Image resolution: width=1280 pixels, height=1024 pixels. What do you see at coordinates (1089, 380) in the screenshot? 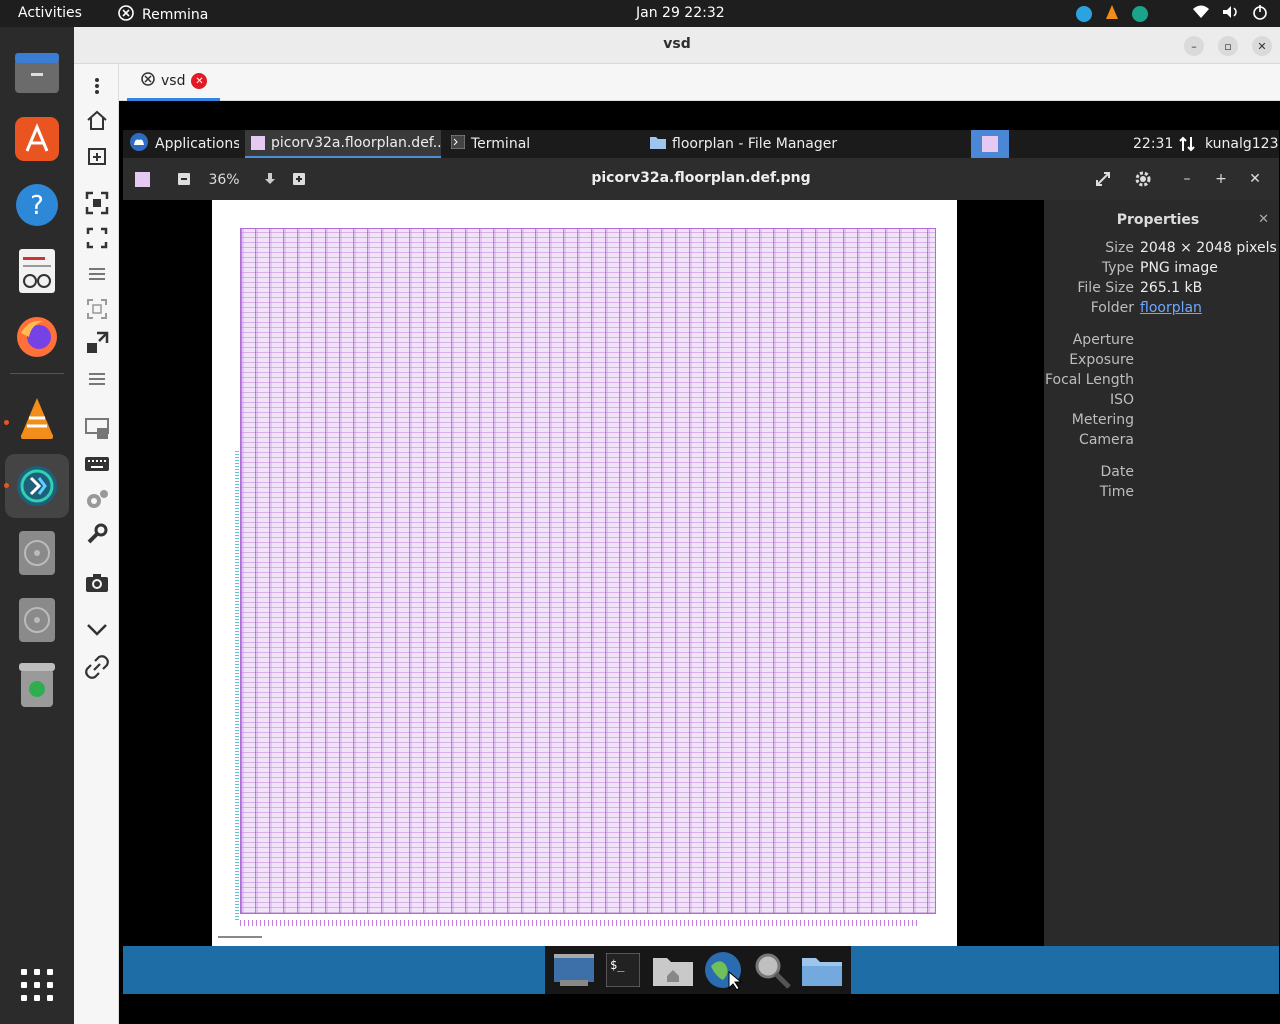
I see `exif-key: Focal Length` at bounding box center [1089, 380].